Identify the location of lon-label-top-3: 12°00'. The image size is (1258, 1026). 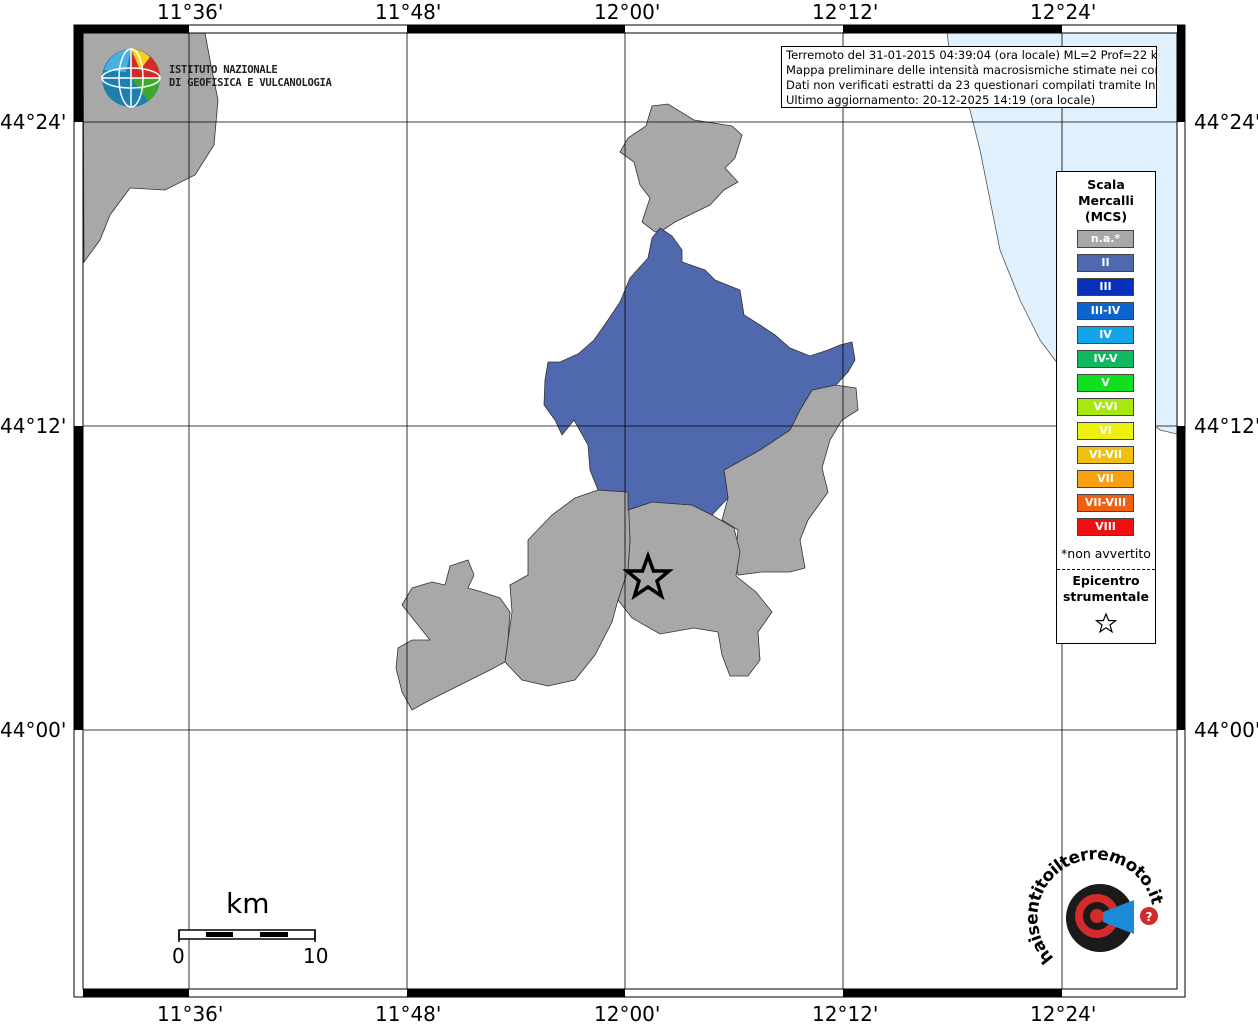
(627, 12).